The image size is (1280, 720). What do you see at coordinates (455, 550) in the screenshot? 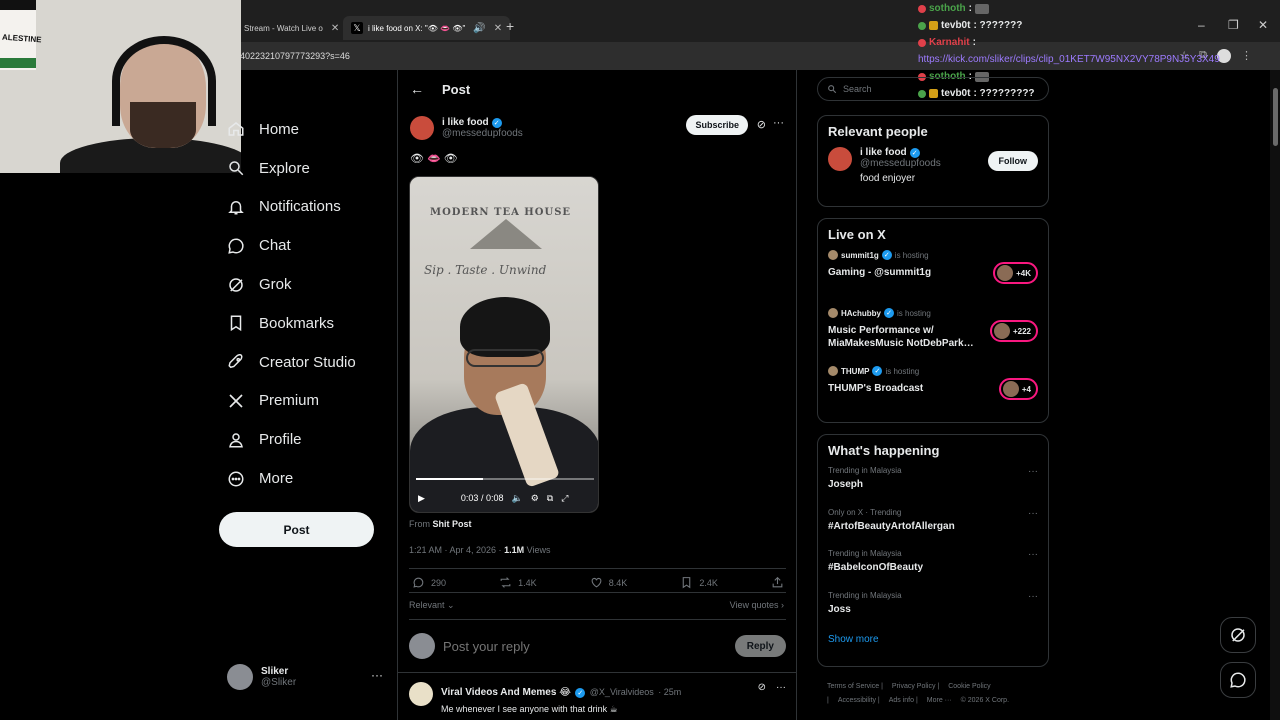
I see `timestamp-text: 1:21 AM · Apr 4, 2026 ·` at bounding box center [455, 550].